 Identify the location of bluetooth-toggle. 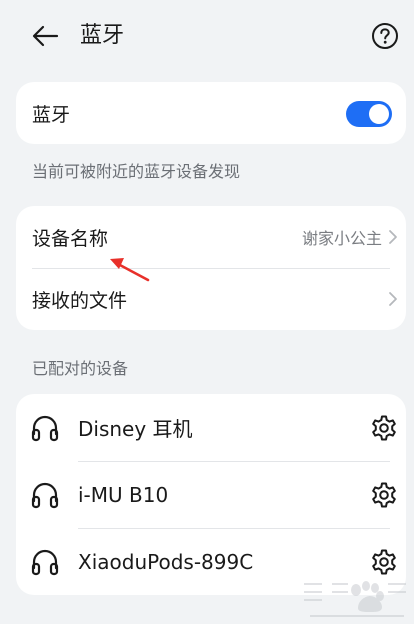
(369, 114).